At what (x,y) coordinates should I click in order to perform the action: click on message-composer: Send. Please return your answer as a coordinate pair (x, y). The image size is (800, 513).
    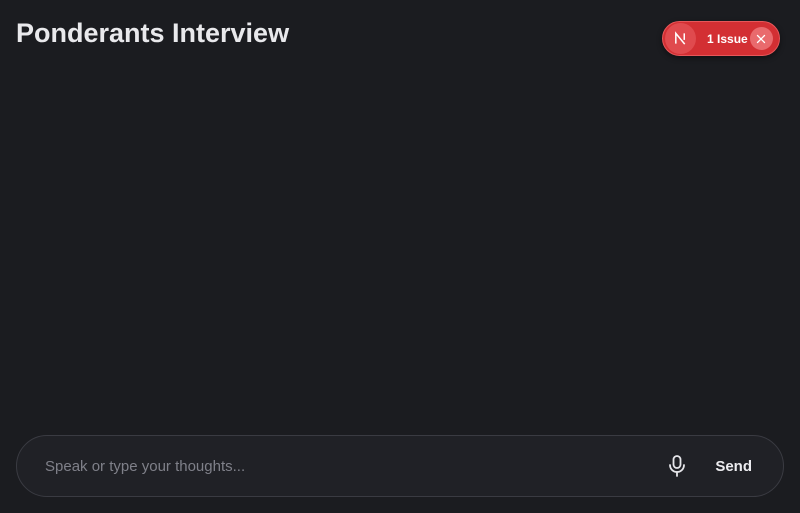
    Looking at the image, I should click on (400, 466).